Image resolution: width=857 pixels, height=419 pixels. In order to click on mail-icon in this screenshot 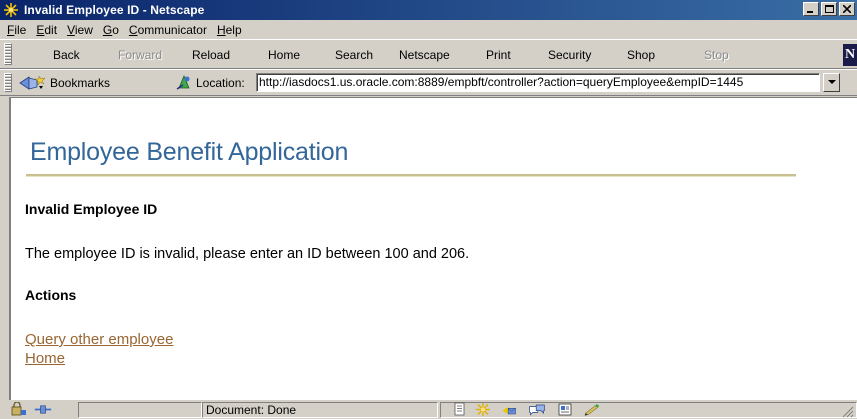, I will do `click(509, 409)`.